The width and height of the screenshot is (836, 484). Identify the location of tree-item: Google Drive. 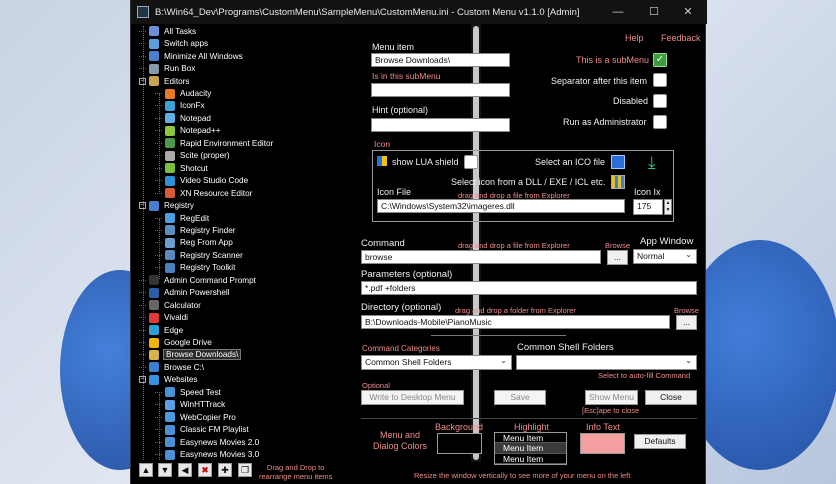
(175, 342).